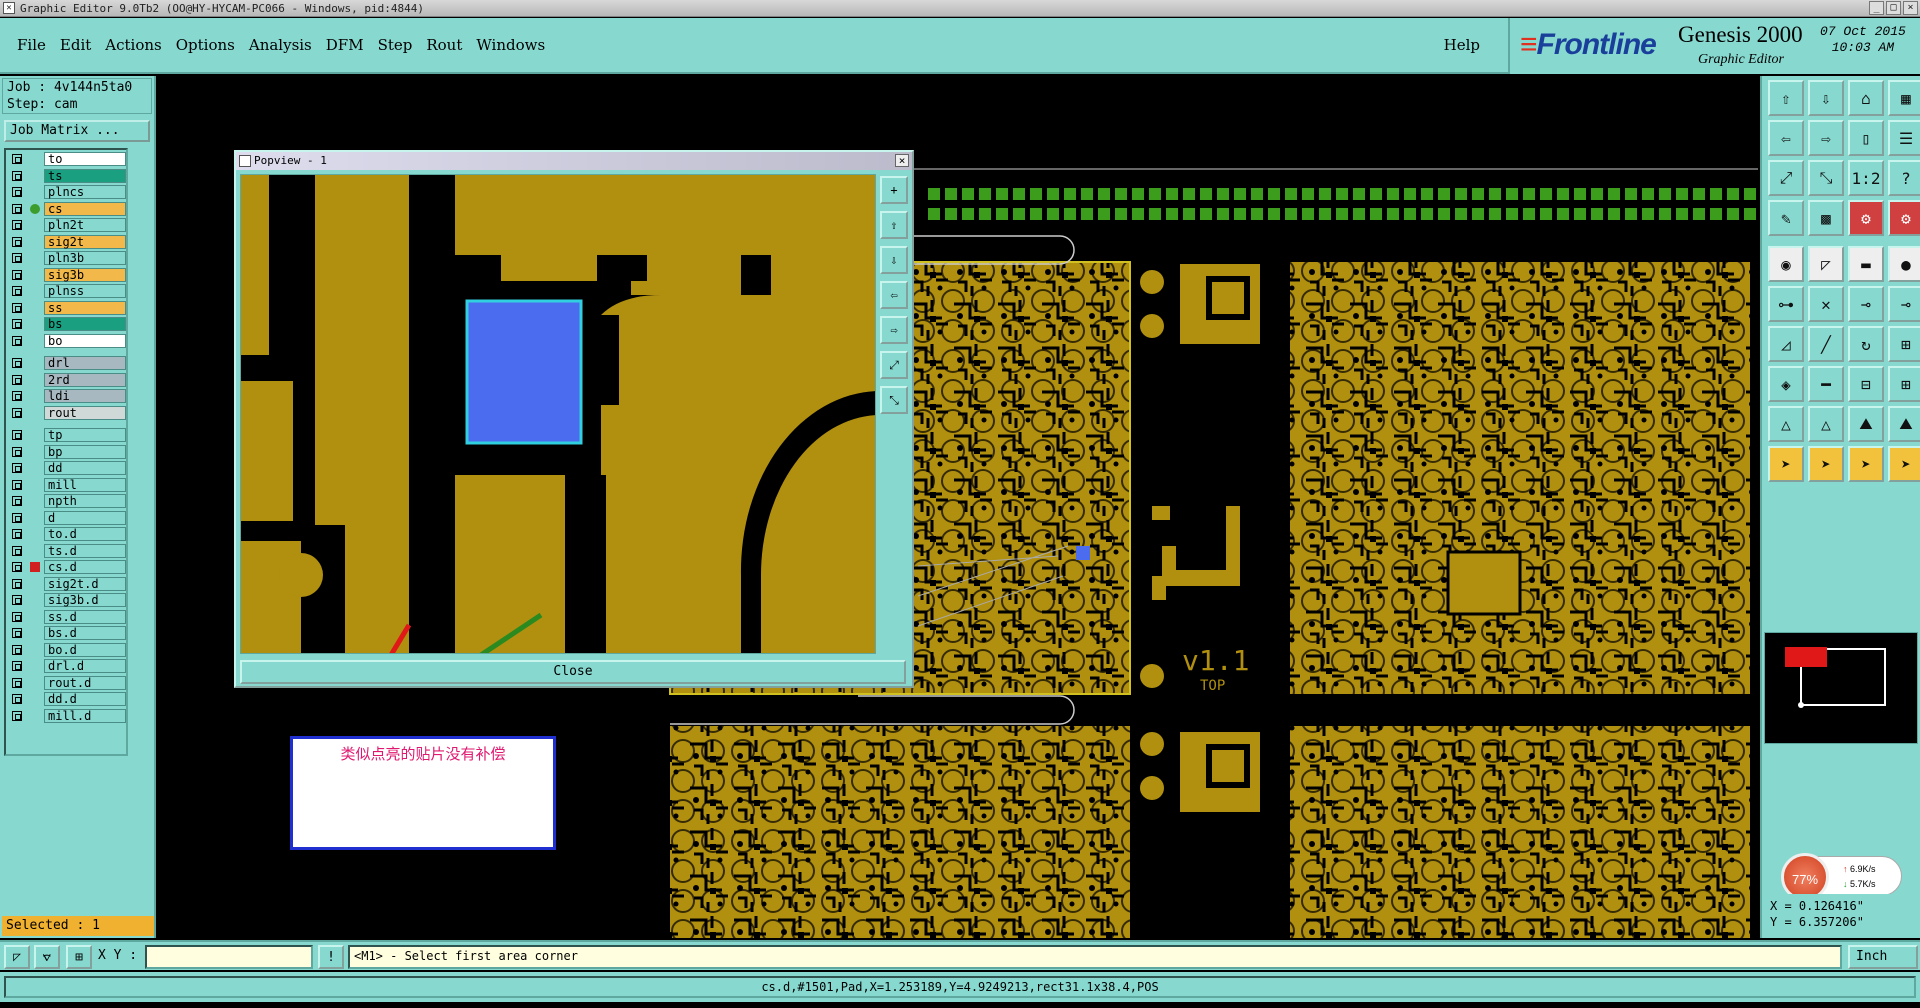 This screenshot has height=1008, width=1920. What do you see at coordinates (229, 957) in the screenshot?
I see `xy-input` at bounding box center [229, 957].